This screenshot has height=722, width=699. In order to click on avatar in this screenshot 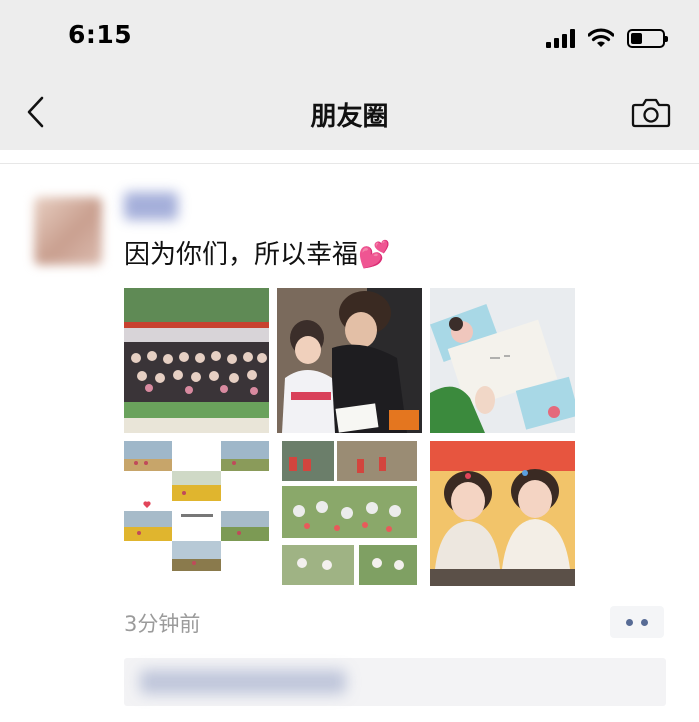, I will do `click(68, 231)`.